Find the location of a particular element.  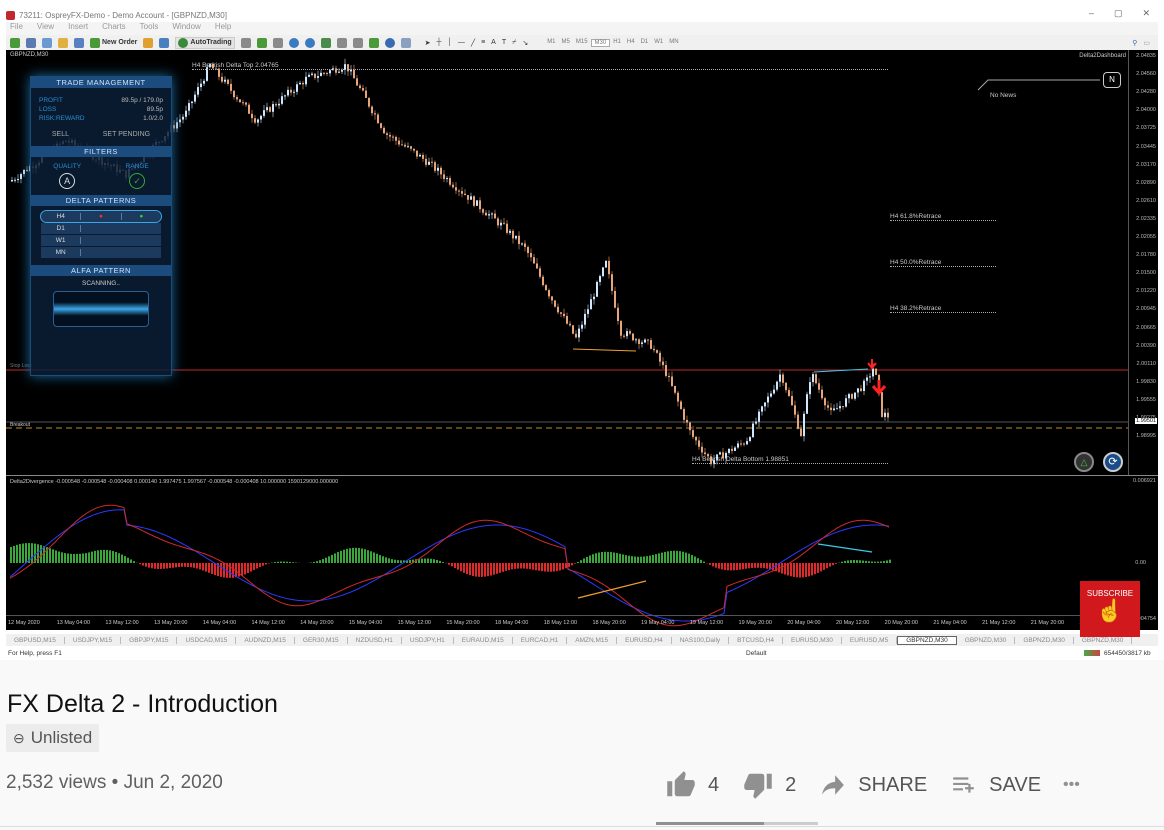

autotrading-button: AutoTrading is located at coordinates (205, 42).